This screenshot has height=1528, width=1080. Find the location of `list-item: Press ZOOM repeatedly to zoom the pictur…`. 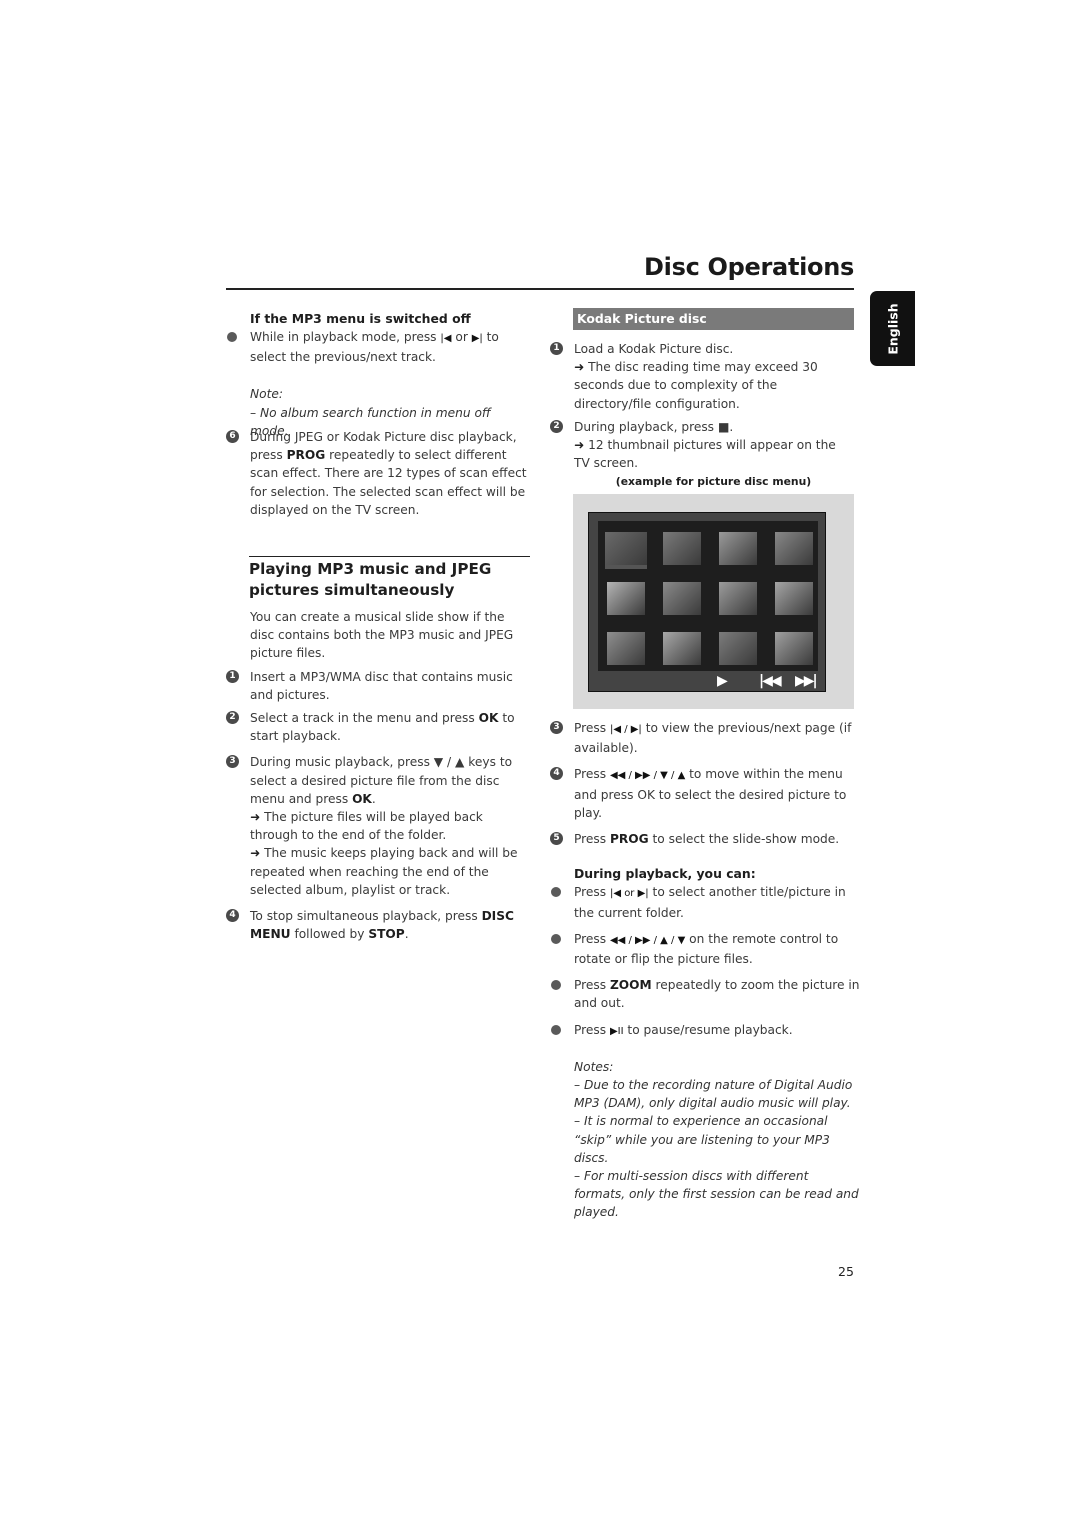

list-item: Press ZOOM repeatedly to zoom the pictur… is located at coordinates (705, 994).